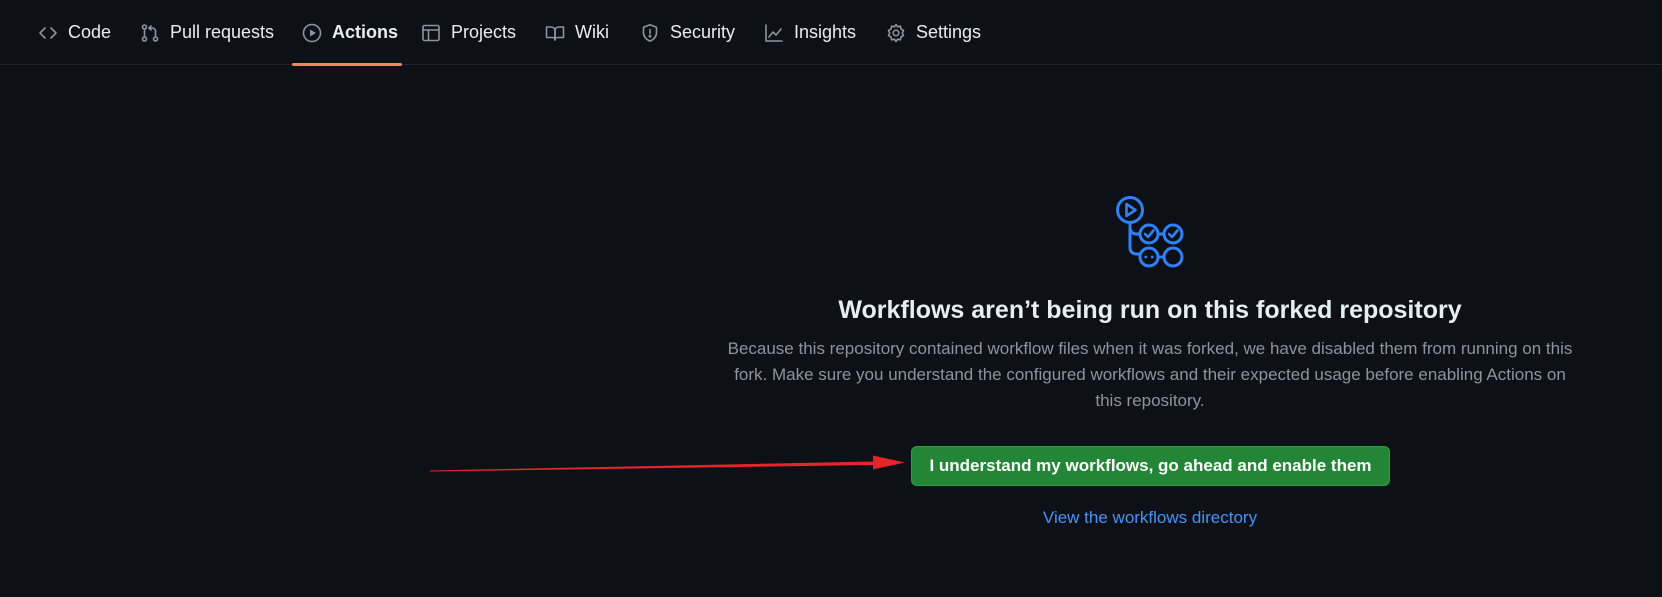  I want to click on code-icon, so click(48, 33).